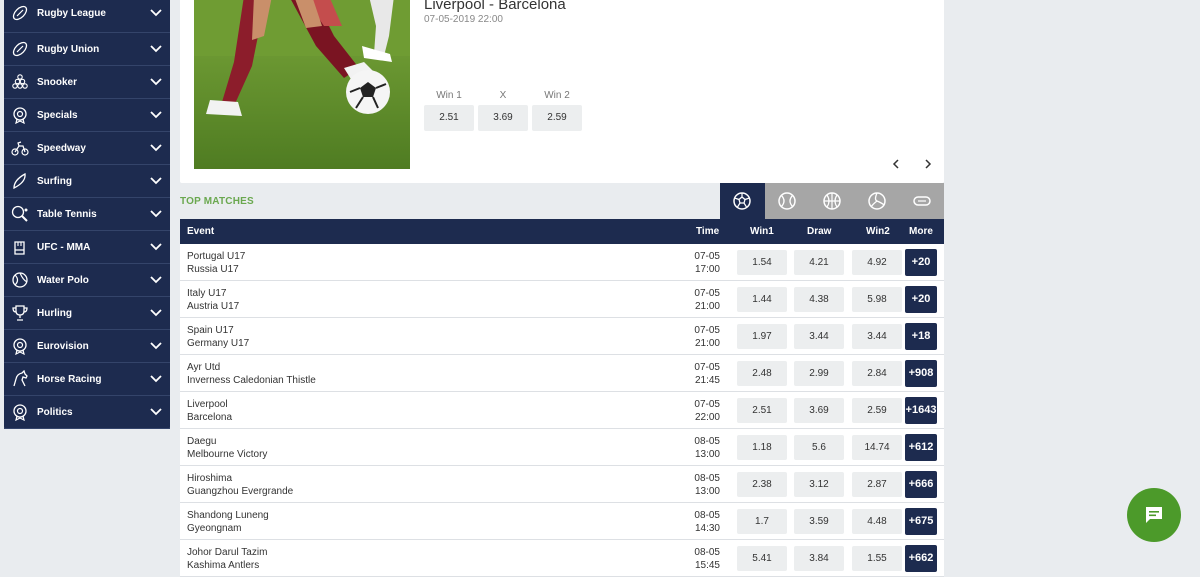 The width and height of the screenshot is (1200, 577). I want to click on more-markets-button: +675, so click(921, 521).